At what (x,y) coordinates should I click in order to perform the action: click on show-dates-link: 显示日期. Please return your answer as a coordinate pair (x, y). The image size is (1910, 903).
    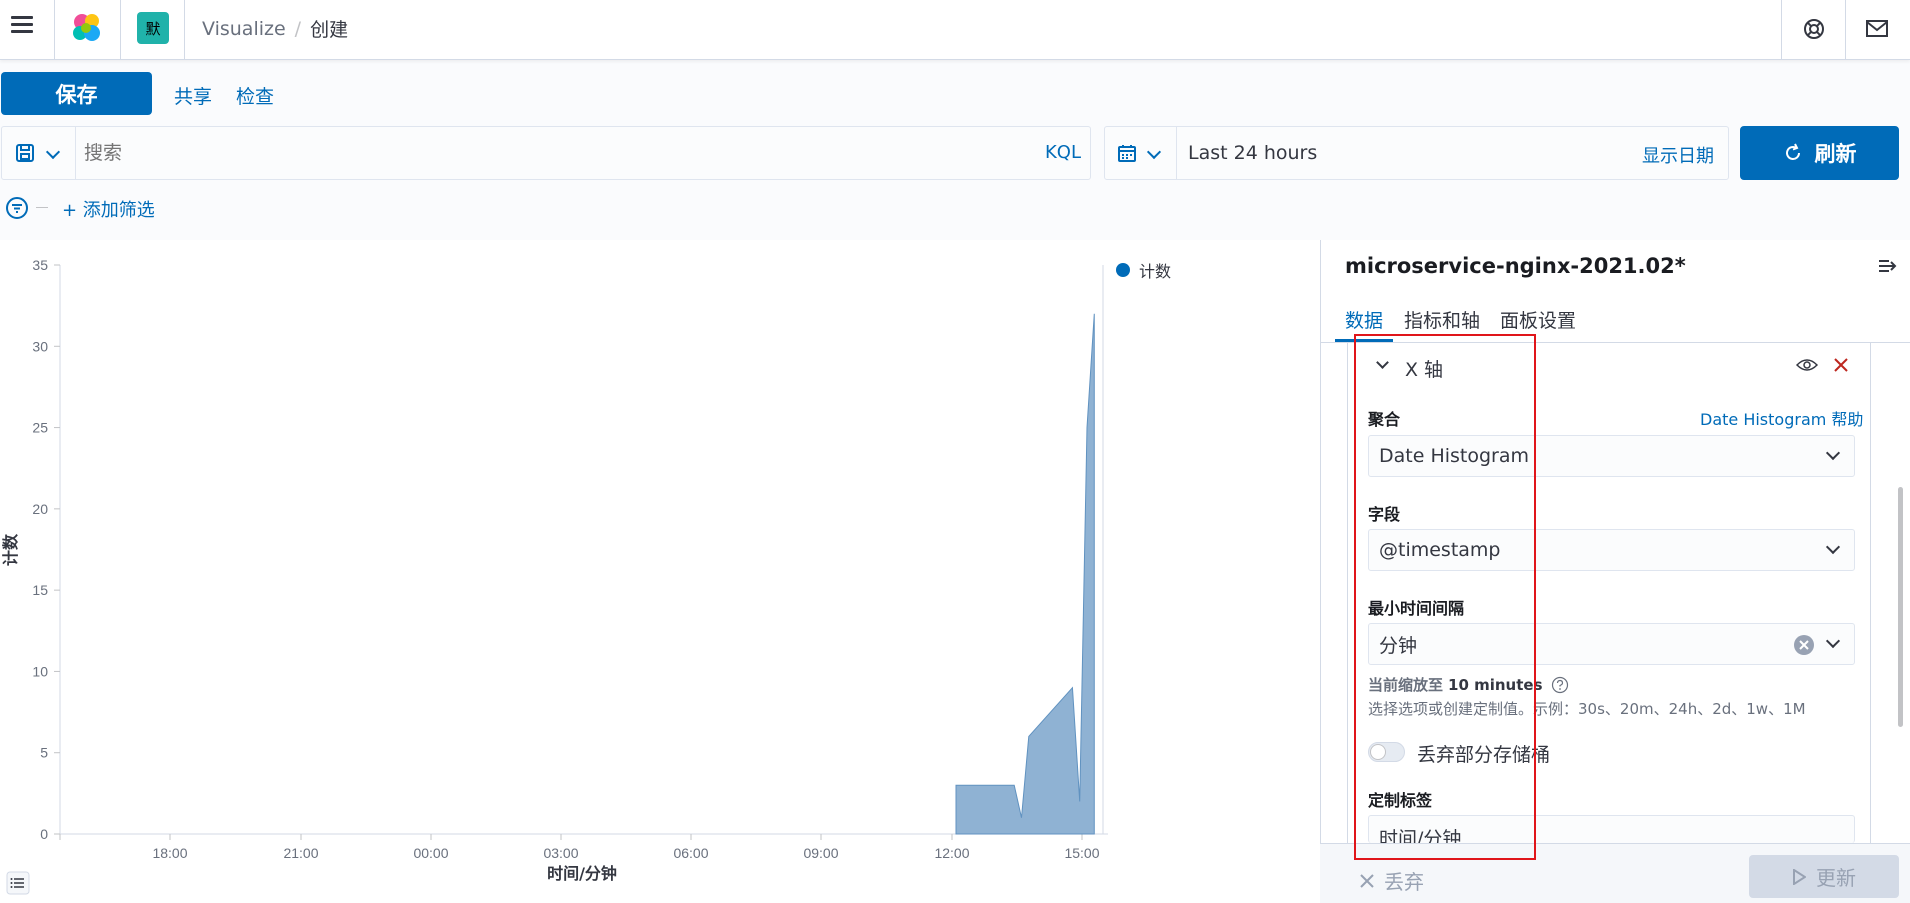
    Looking at the image, I should click on (1678, 155).